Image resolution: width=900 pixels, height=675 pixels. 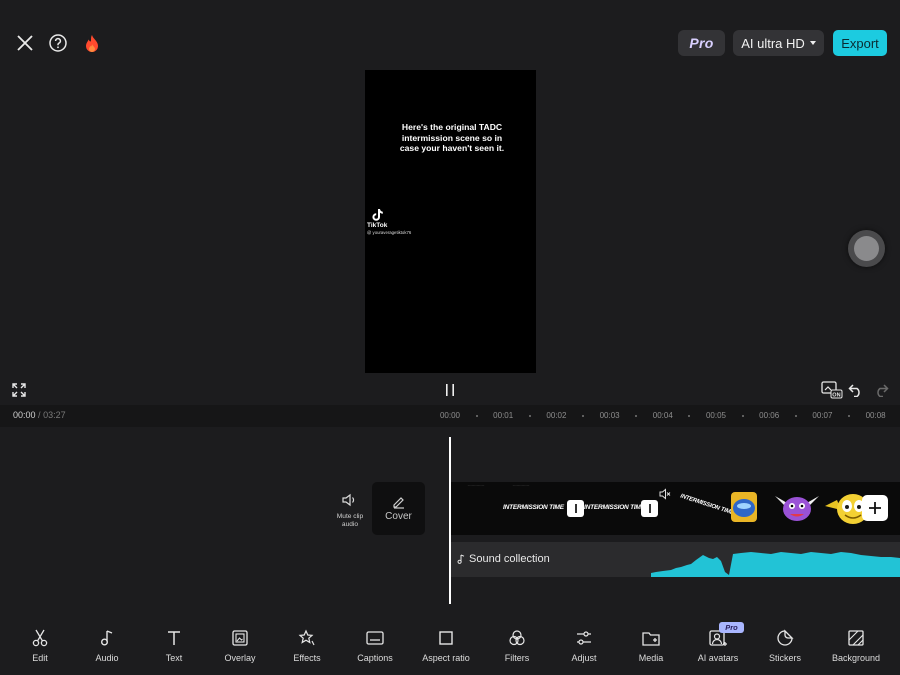 What do you see at coordinates (377, 225) in the screenshot?
I see `watermark-brand: TikTok` at bounding box center [377, 225].